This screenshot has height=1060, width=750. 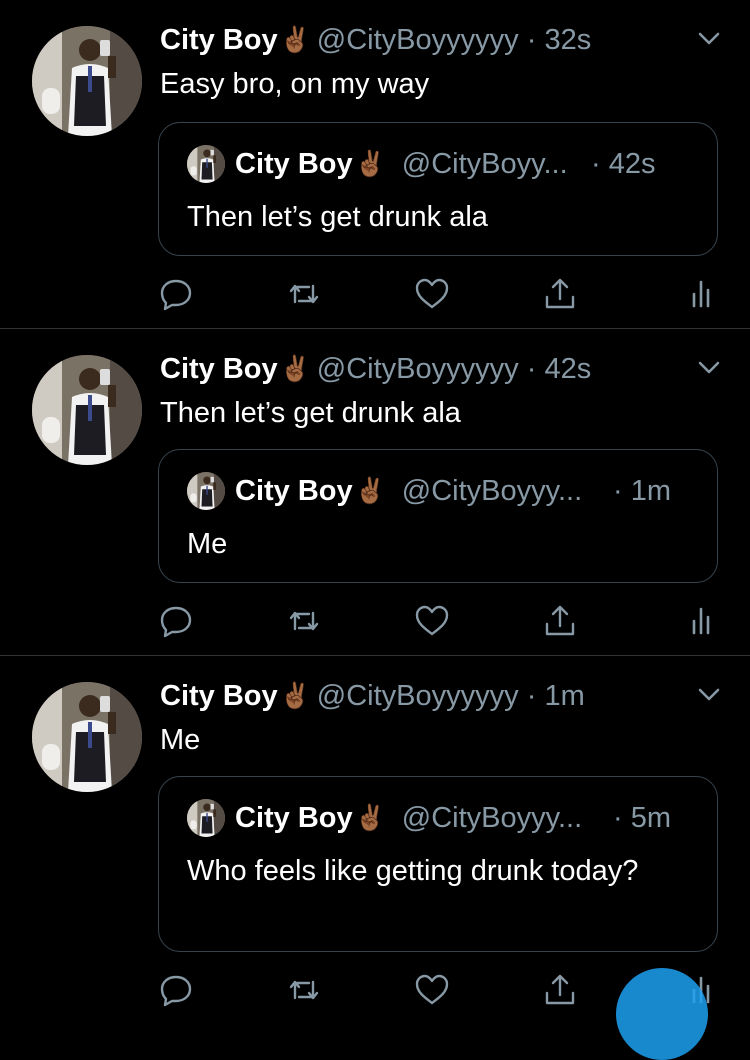 I want to click on quoted-tweet-text: Who feels like getting drunk today?, so click(x=413, y=871).